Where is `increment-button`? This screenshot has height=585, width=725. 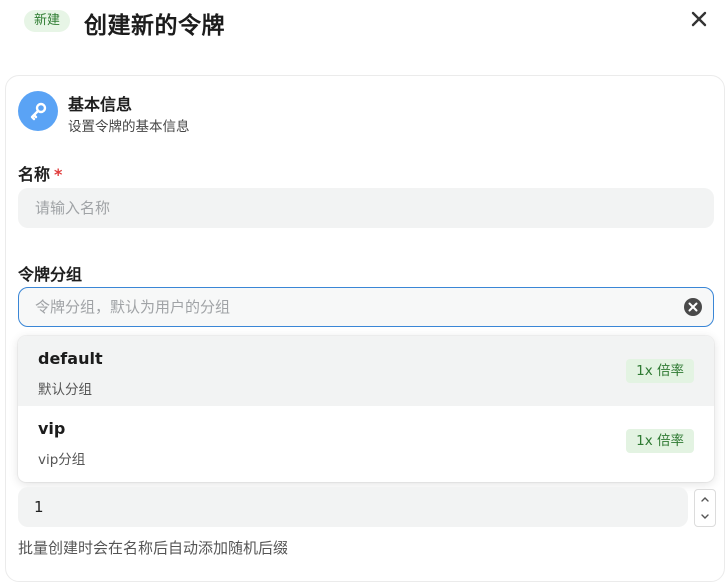
increment-button is located at coordinates (705, 499).